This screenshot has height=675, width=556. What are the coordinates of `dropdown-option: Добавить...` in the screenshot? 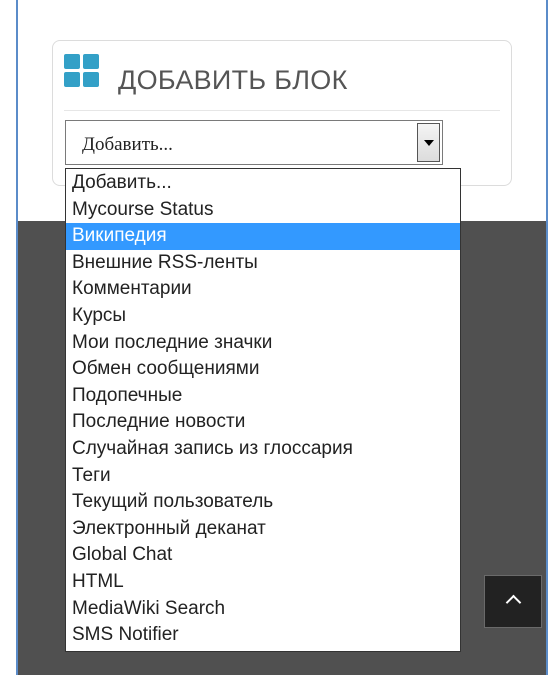 It's located at (263, 183).